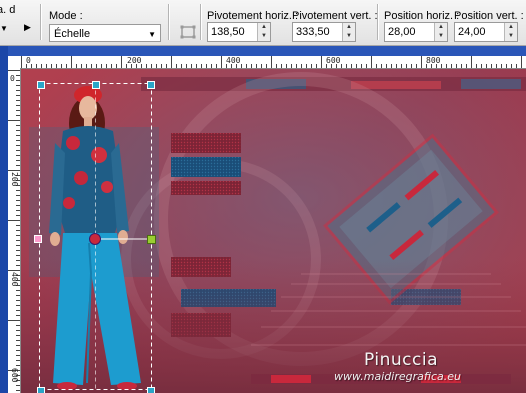 Image resolution: width=526 pixels, height=393 pixels. I want to click on pivot-vert-label: Pivotement vert. :, so click(335, 16).